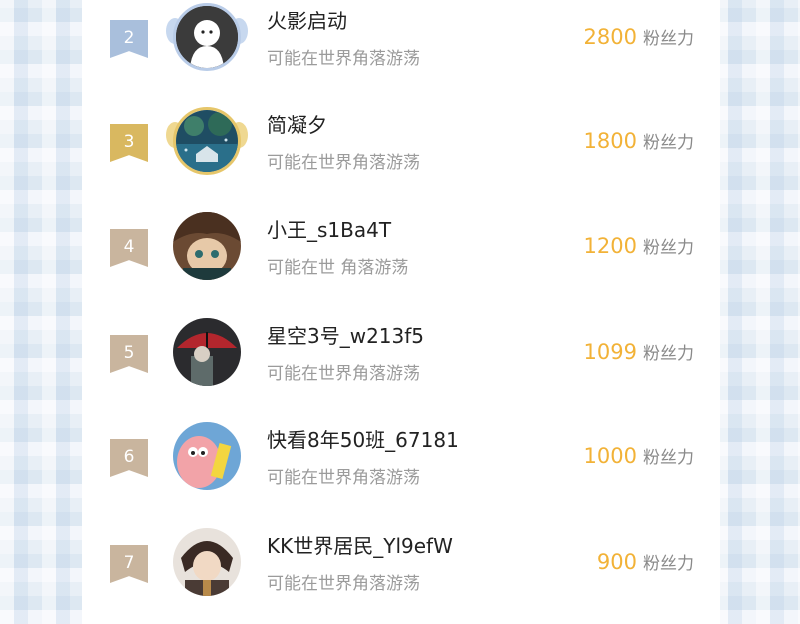  I want to click on starfish-avatar-icon, so click(207, 456).